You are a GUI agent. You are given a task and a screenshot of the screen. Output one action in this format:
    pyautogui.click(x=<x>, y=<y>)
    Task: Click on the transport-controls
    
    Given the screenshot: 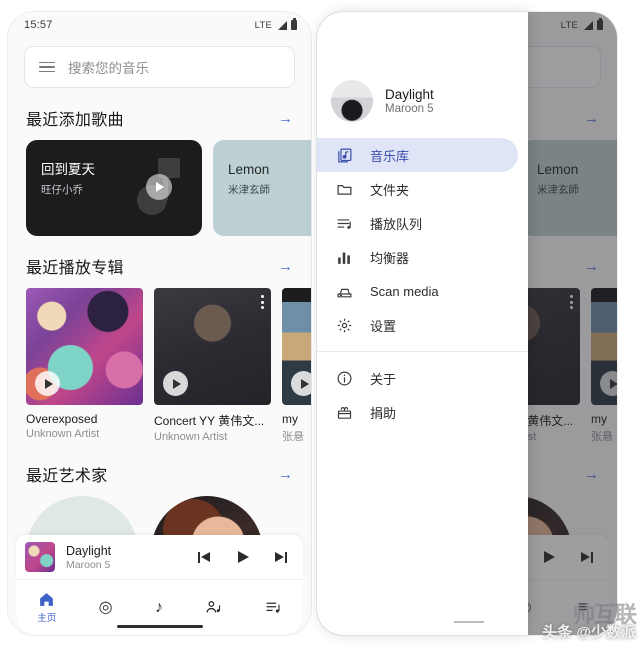 What is the action you would take?
    pyautogui.click(x=244, y=557)
    